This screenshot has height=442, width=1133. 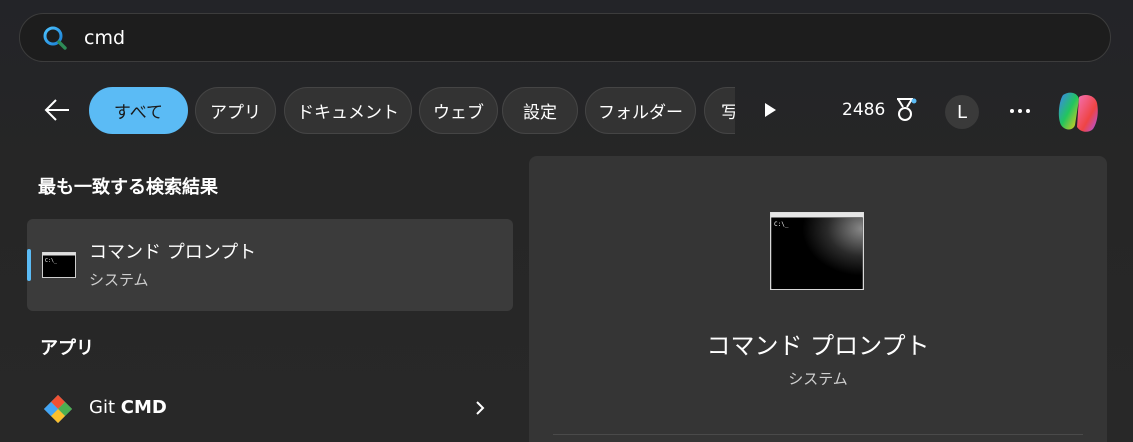 I want to click on rewards-points: 2486, so click(x=863, y=110).